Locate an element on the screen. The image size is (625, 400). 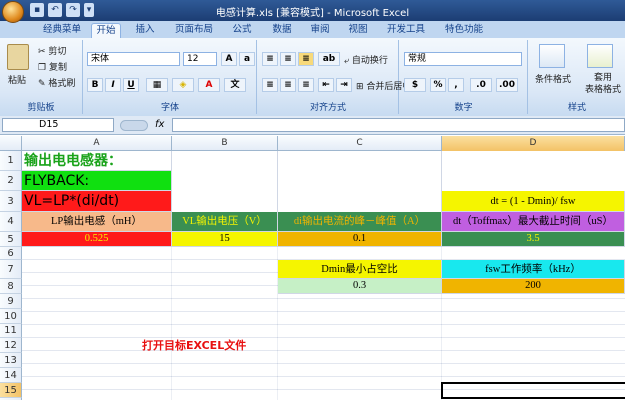
cell-d8: 200 is located at coordinates (533, 286).